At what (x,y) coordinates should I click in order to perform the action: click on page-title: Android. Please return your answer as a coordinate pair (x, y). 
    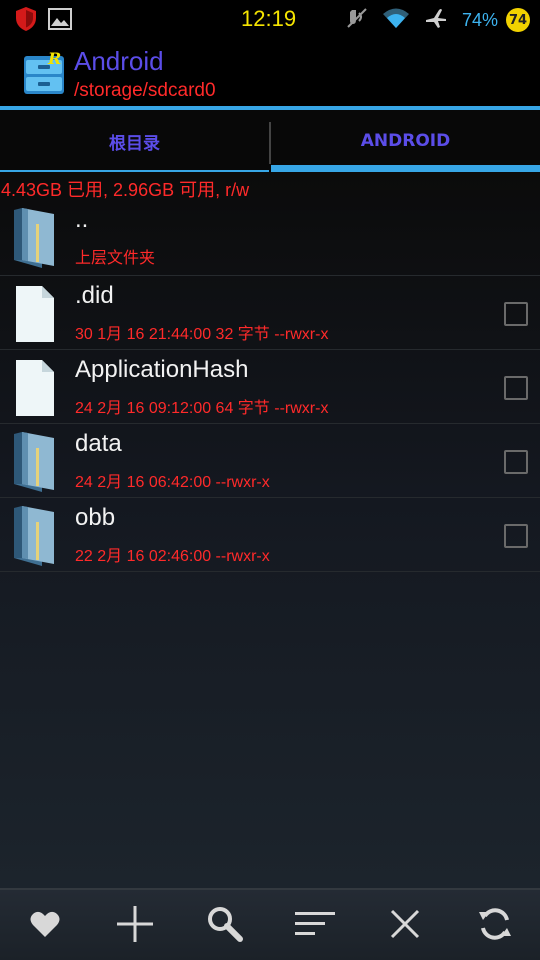
    Looking at the image, I should click on (119, 61).